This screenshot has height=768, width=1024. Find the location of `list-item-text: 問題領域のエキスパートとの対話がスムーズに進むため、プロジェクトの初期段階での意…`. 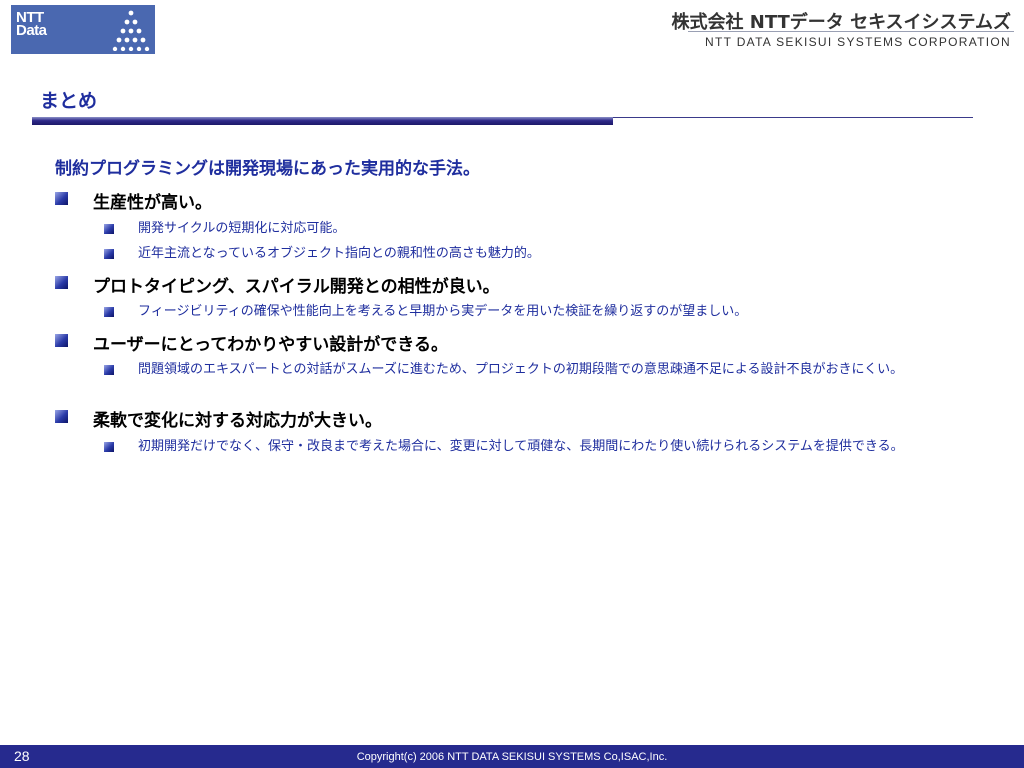

list-item-text: 問題領域のエキスパートとの対話がスムーズに進むため、プロジェクトの初期段階での意… is located at coordinates (521, 369).